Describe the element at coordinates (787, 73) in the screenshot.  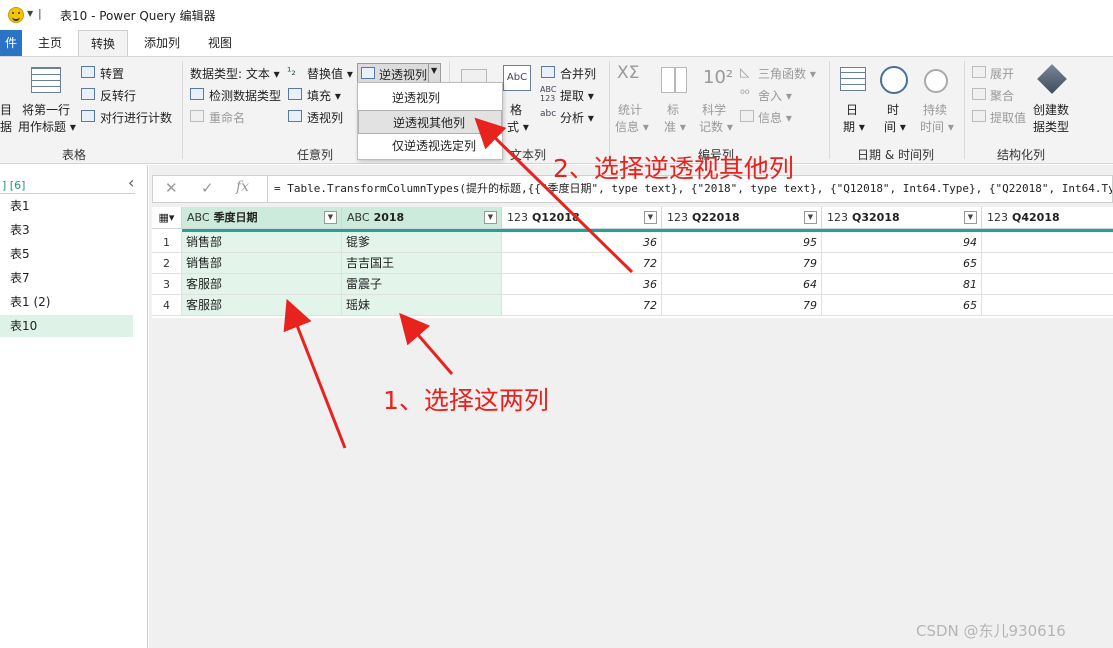
I see `trigonometry-button: 三角函数 ▾` at that location.